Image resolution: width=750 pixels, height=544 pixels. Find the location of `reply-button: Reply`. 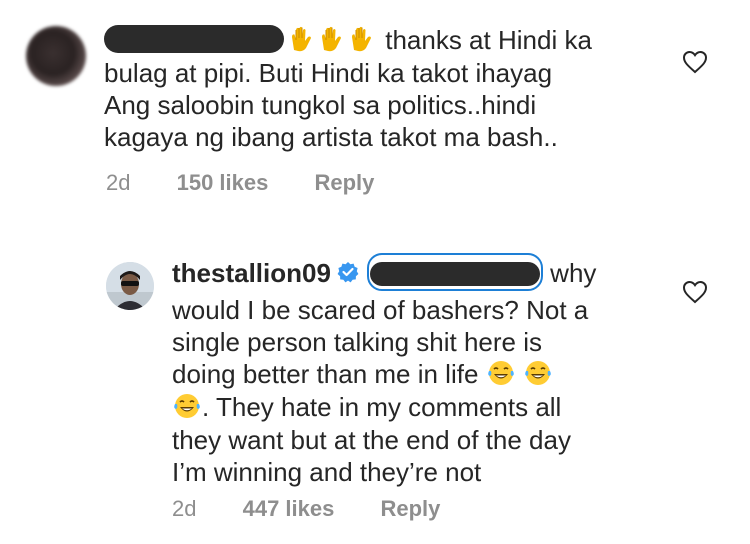

reply-button: Reply is located at coordinates (410, 509).